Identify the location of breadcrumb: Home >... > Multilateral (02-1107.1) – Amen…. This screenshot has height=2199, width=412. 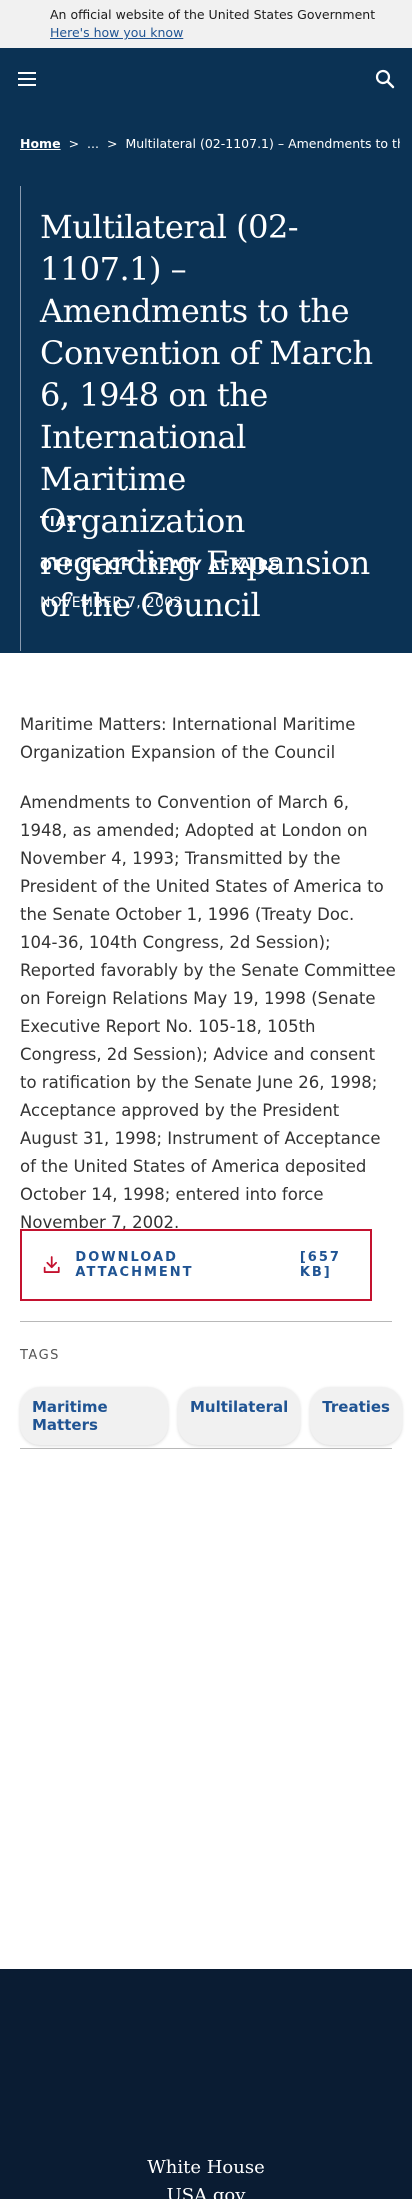
(210, 146).